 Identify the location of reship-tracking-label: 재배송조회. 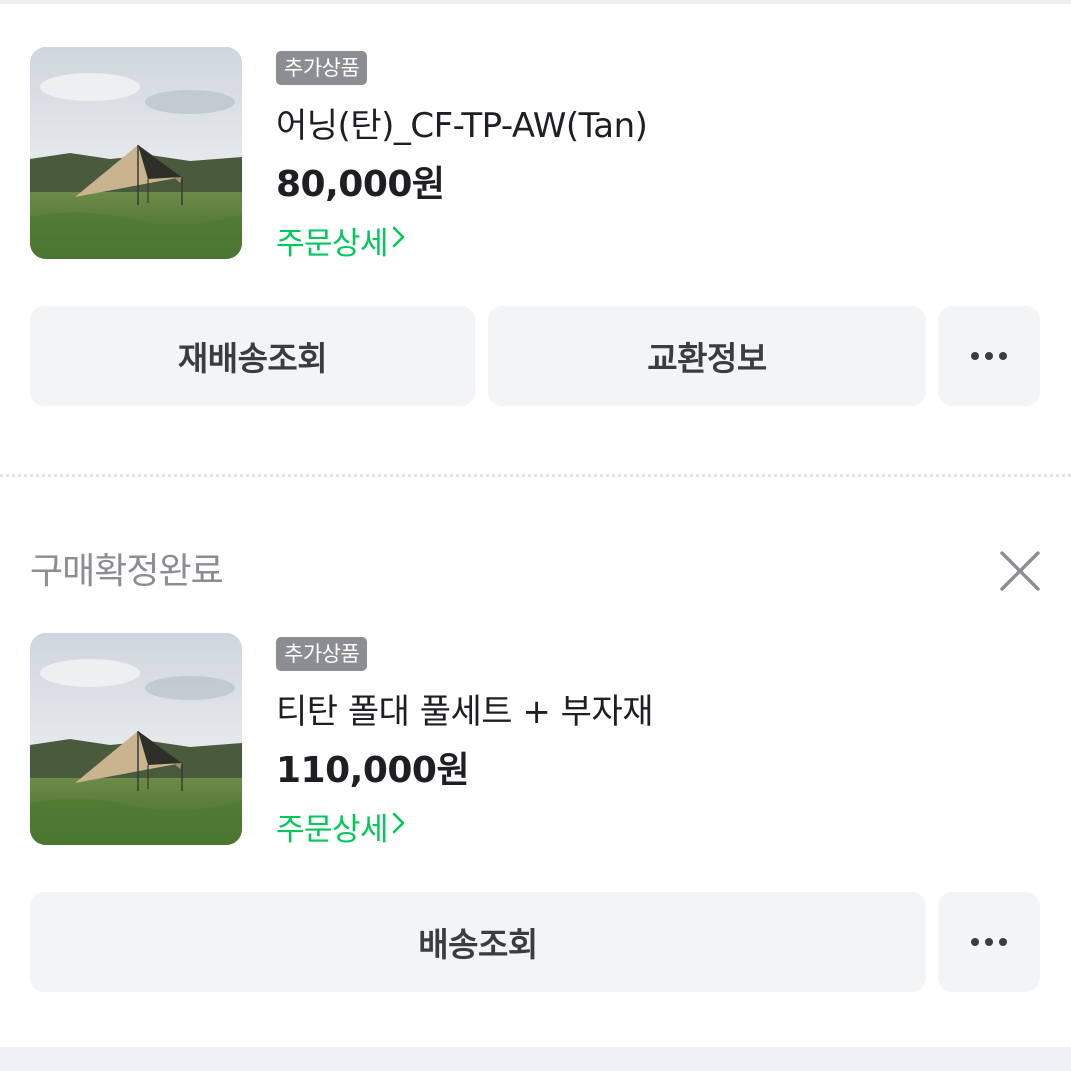
(252, 358).